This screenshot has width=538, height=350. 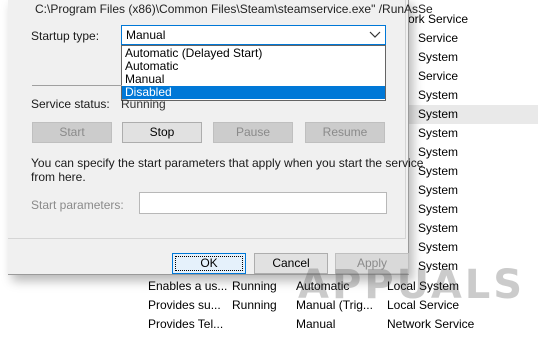 I want to click on ok-button: OK, so click(x=209, y=263).